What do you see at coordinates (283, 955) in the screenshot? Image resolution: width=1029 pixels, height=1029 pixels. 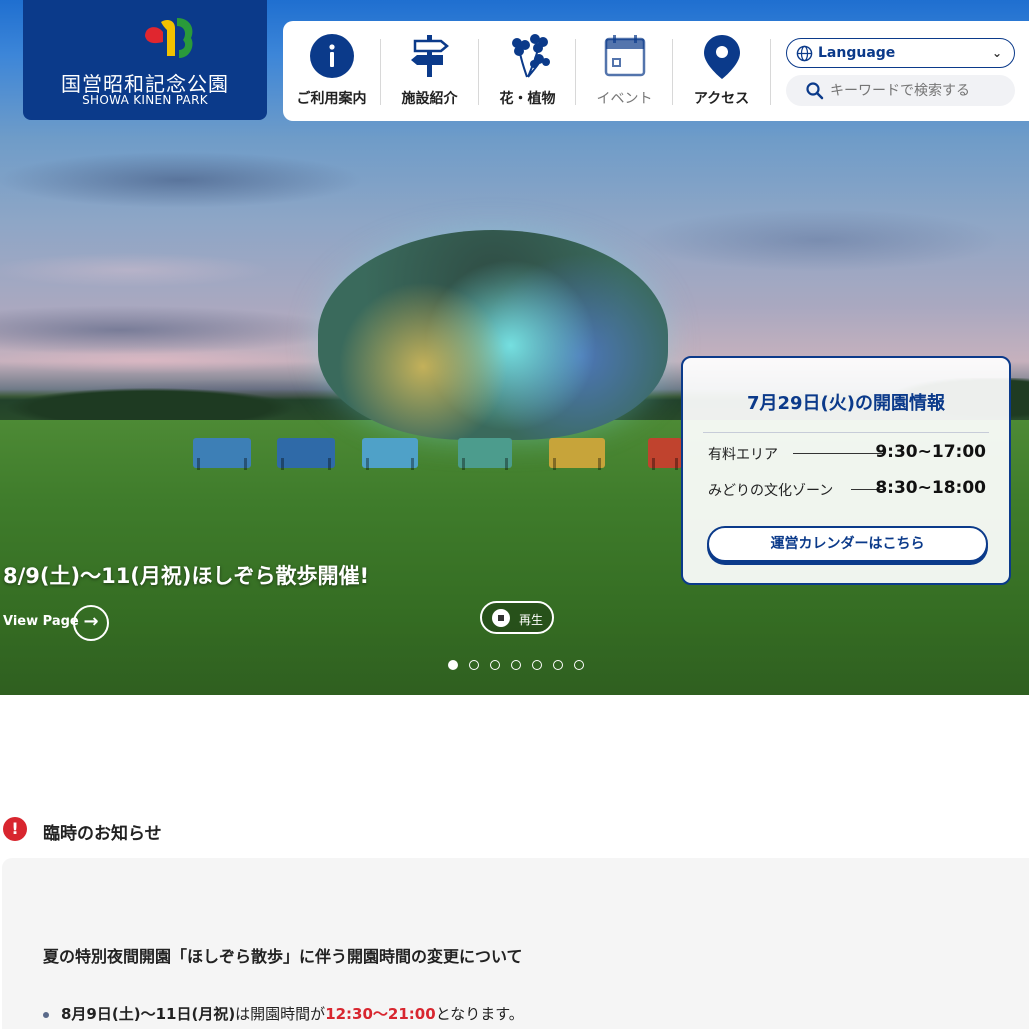 I see `notice-title: 夏の特別夜間開園「ほしぞら散歩」に伴う開園時間の変更について` at bounding box center [283, 955].